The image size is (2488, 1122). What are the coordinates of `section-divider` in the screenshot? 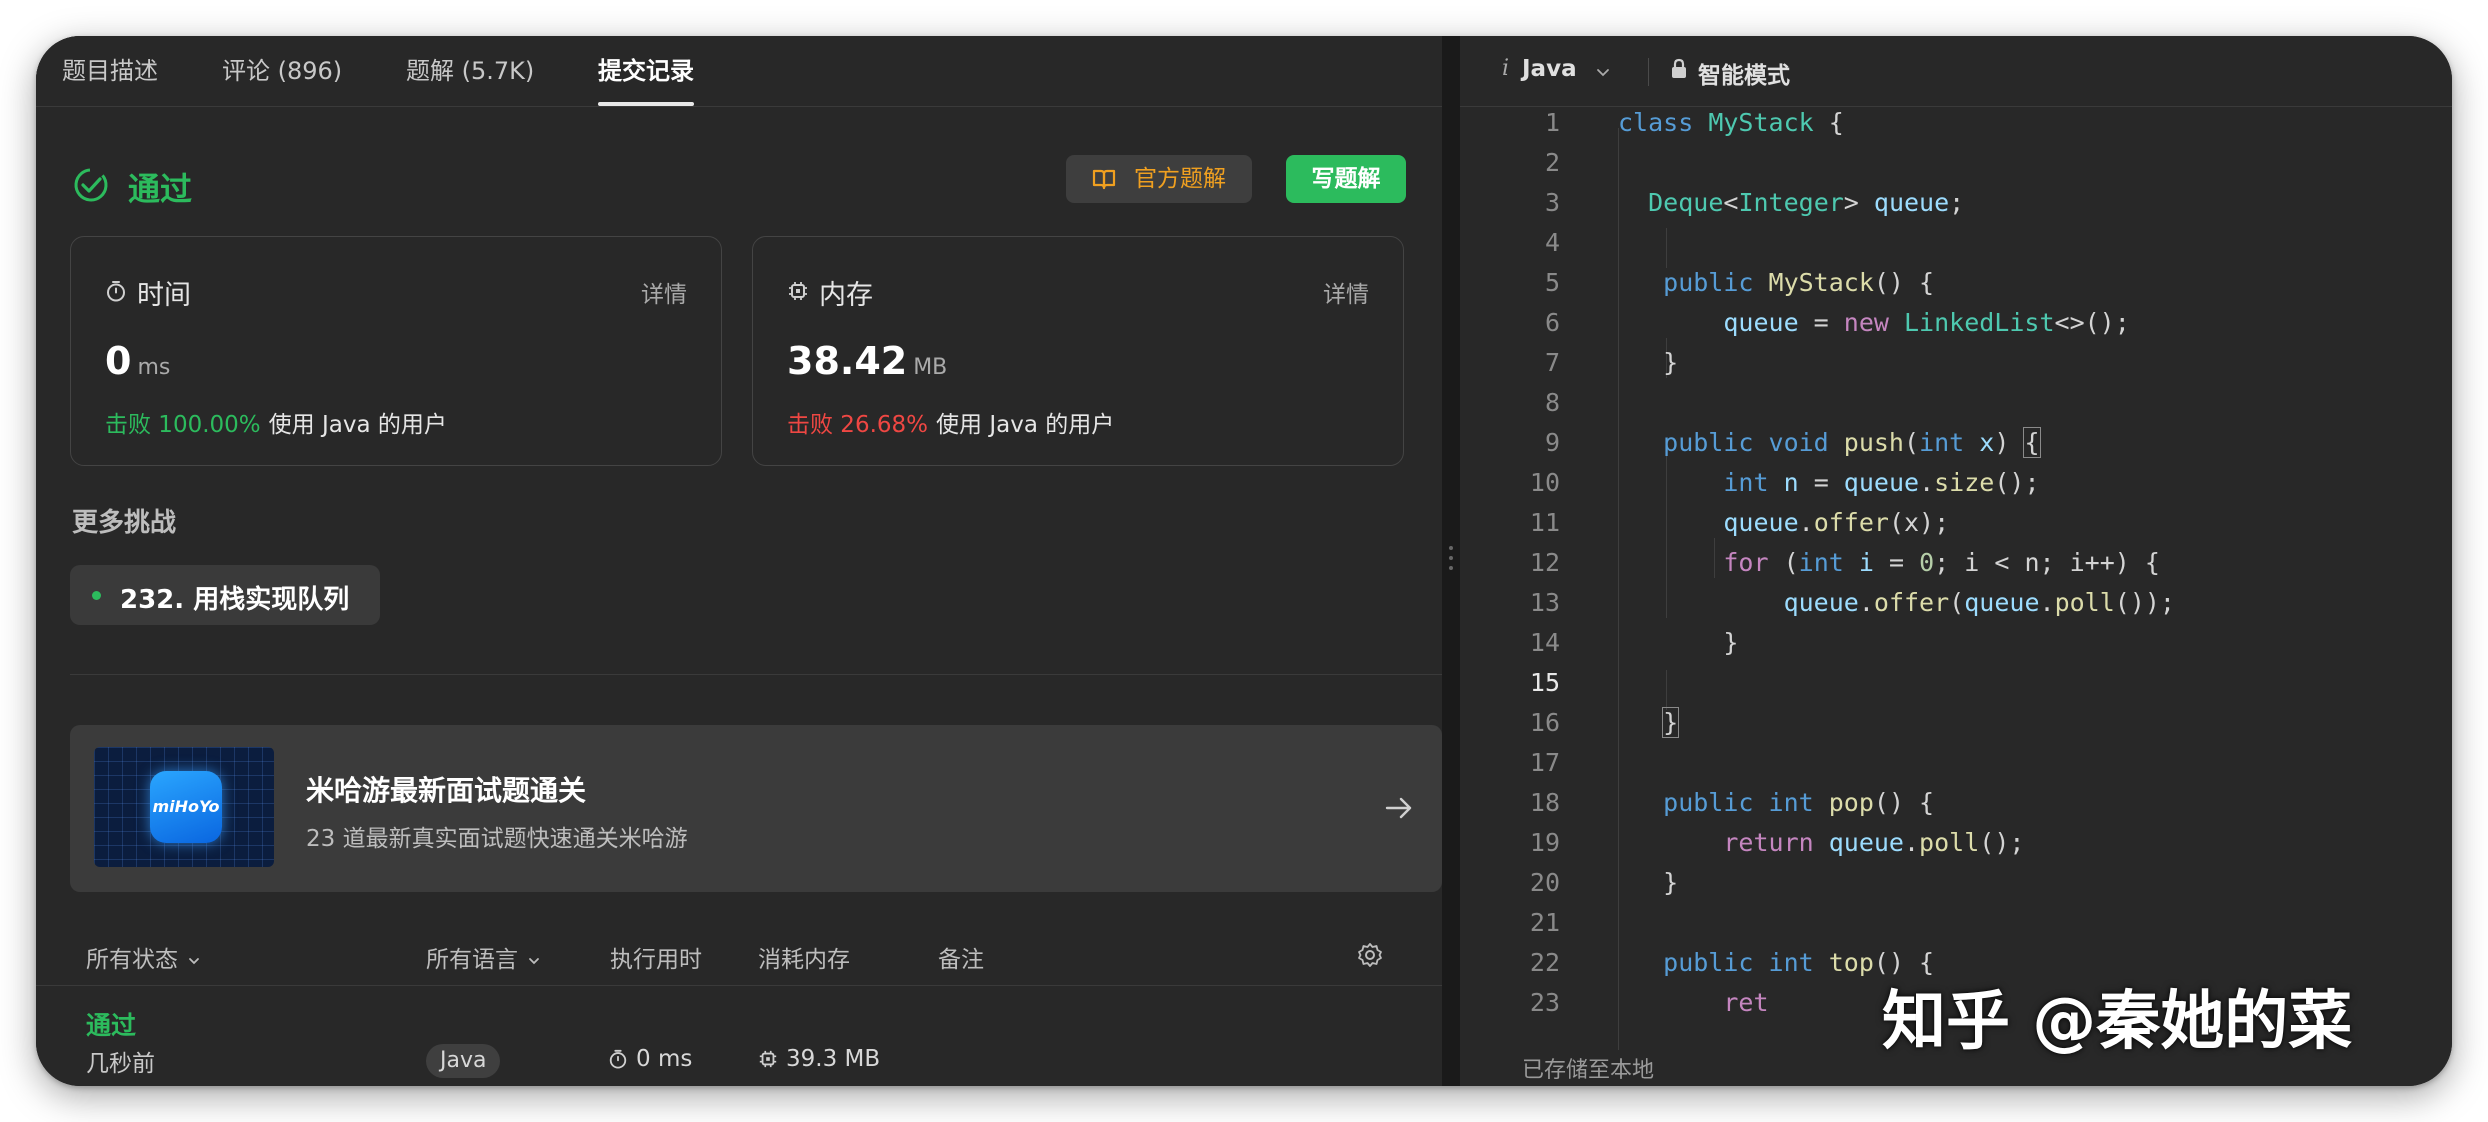 It's located at (756, 674).